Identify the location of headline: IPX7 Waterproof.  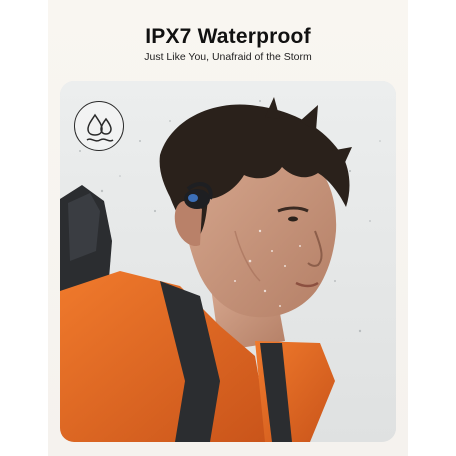
(228, 36).